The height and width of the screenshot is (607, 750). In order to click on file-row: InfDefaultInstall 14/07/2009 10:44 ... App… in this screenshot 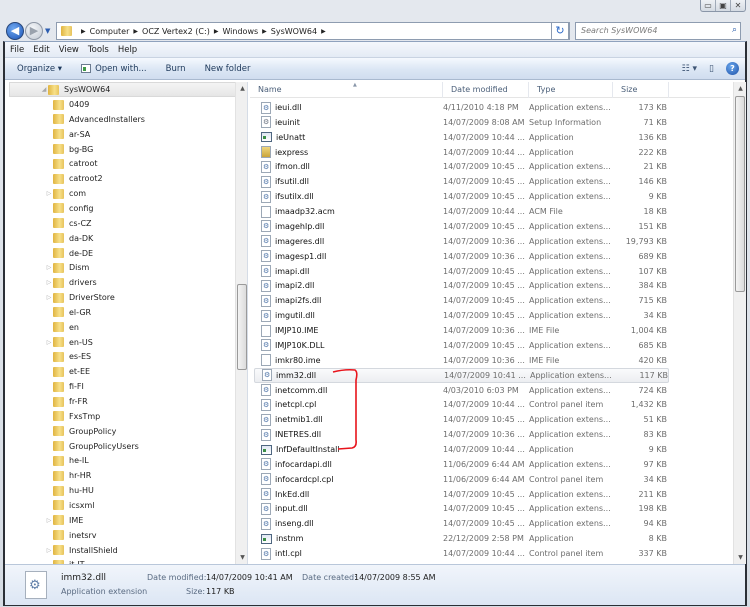, I will do `click(461, 449)`.